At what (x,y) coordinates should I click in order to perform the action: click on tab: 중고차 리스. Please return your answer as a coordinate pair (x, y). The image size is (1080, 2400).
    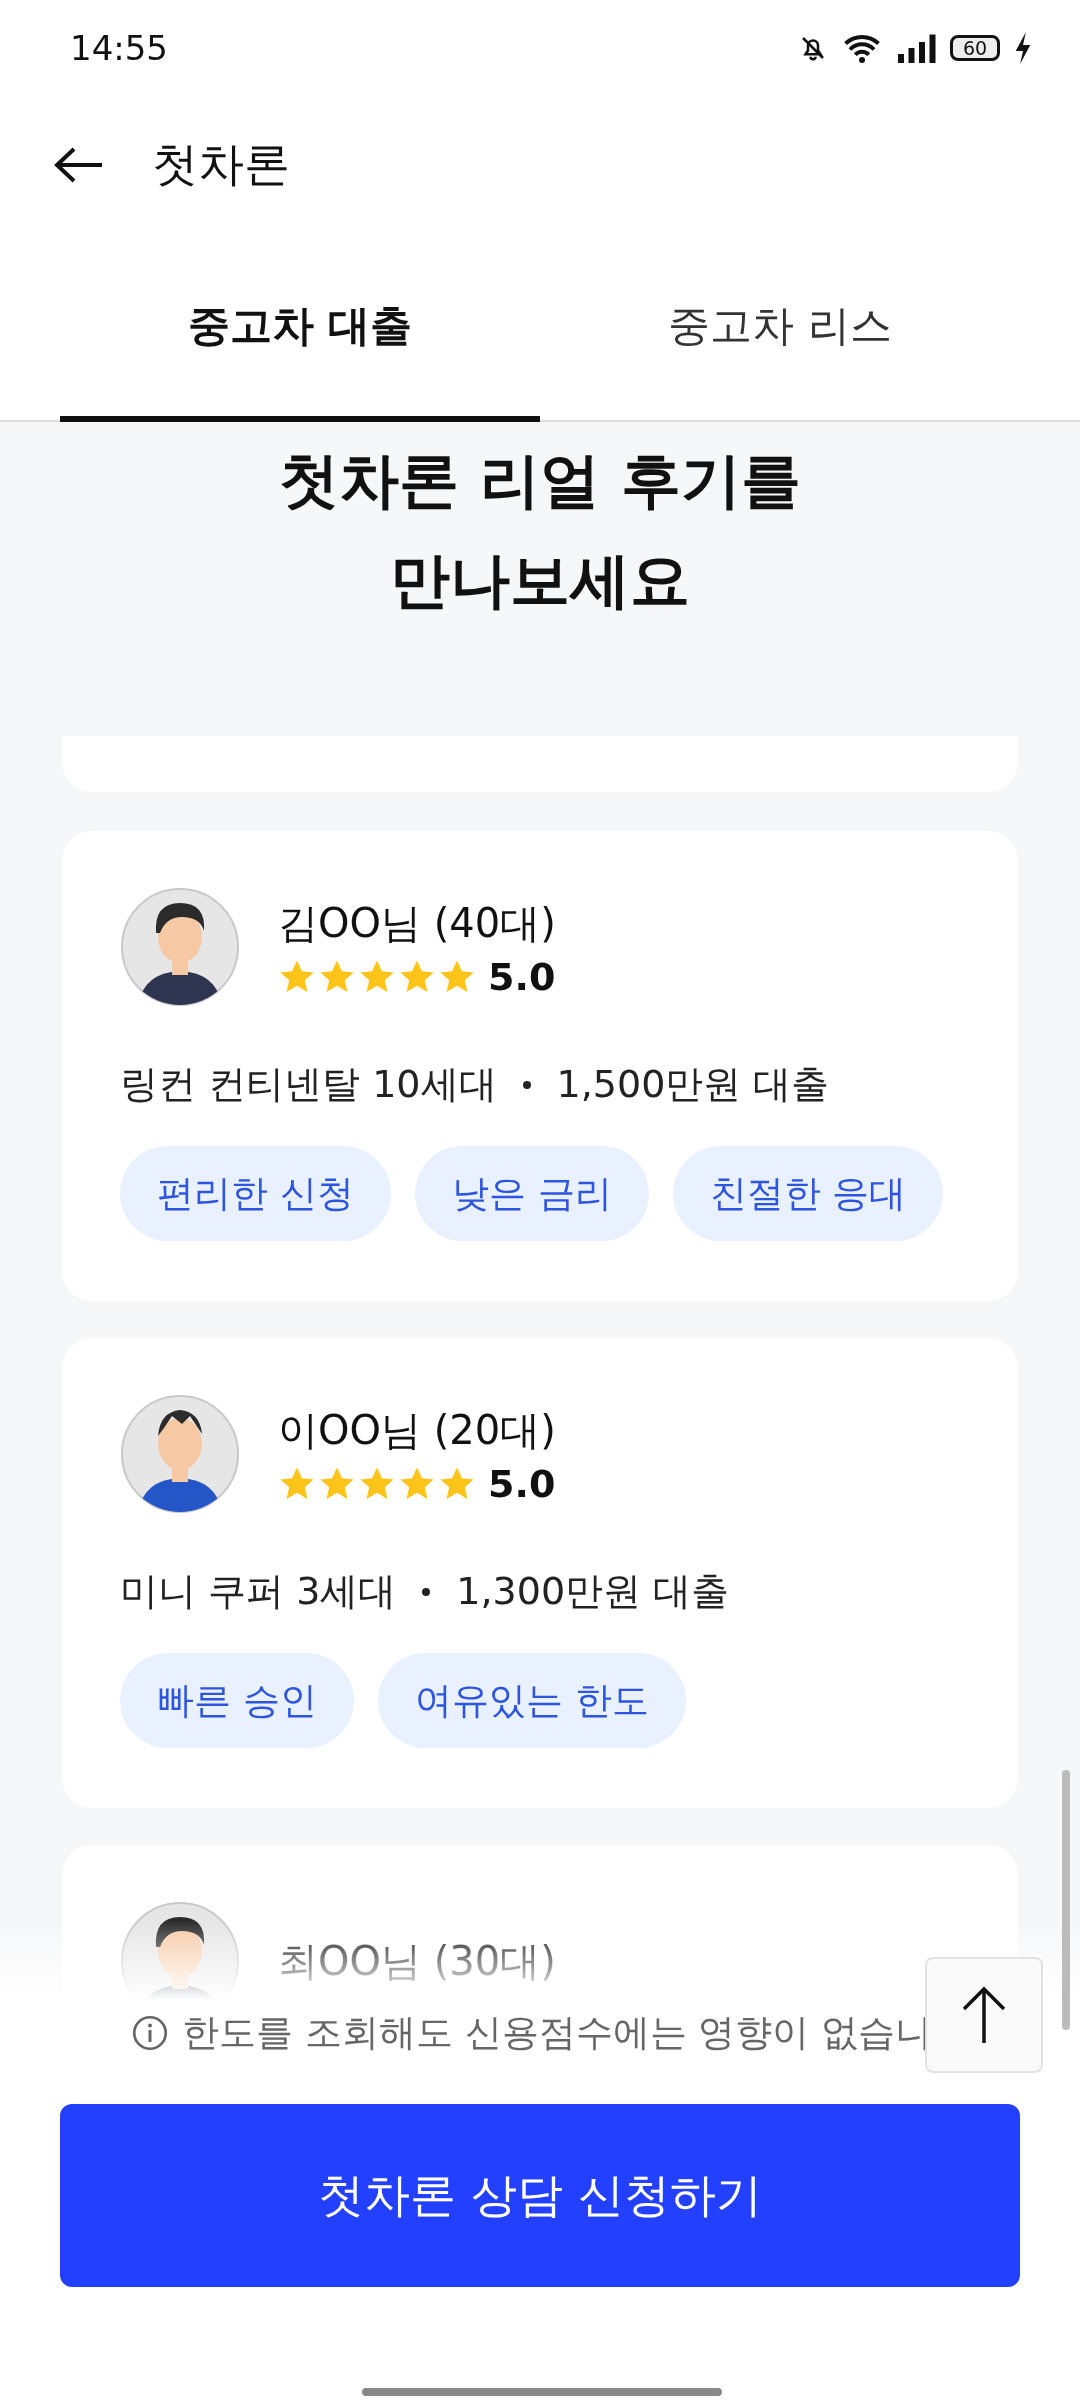
    Looking at the image, I should click on (780, 328).